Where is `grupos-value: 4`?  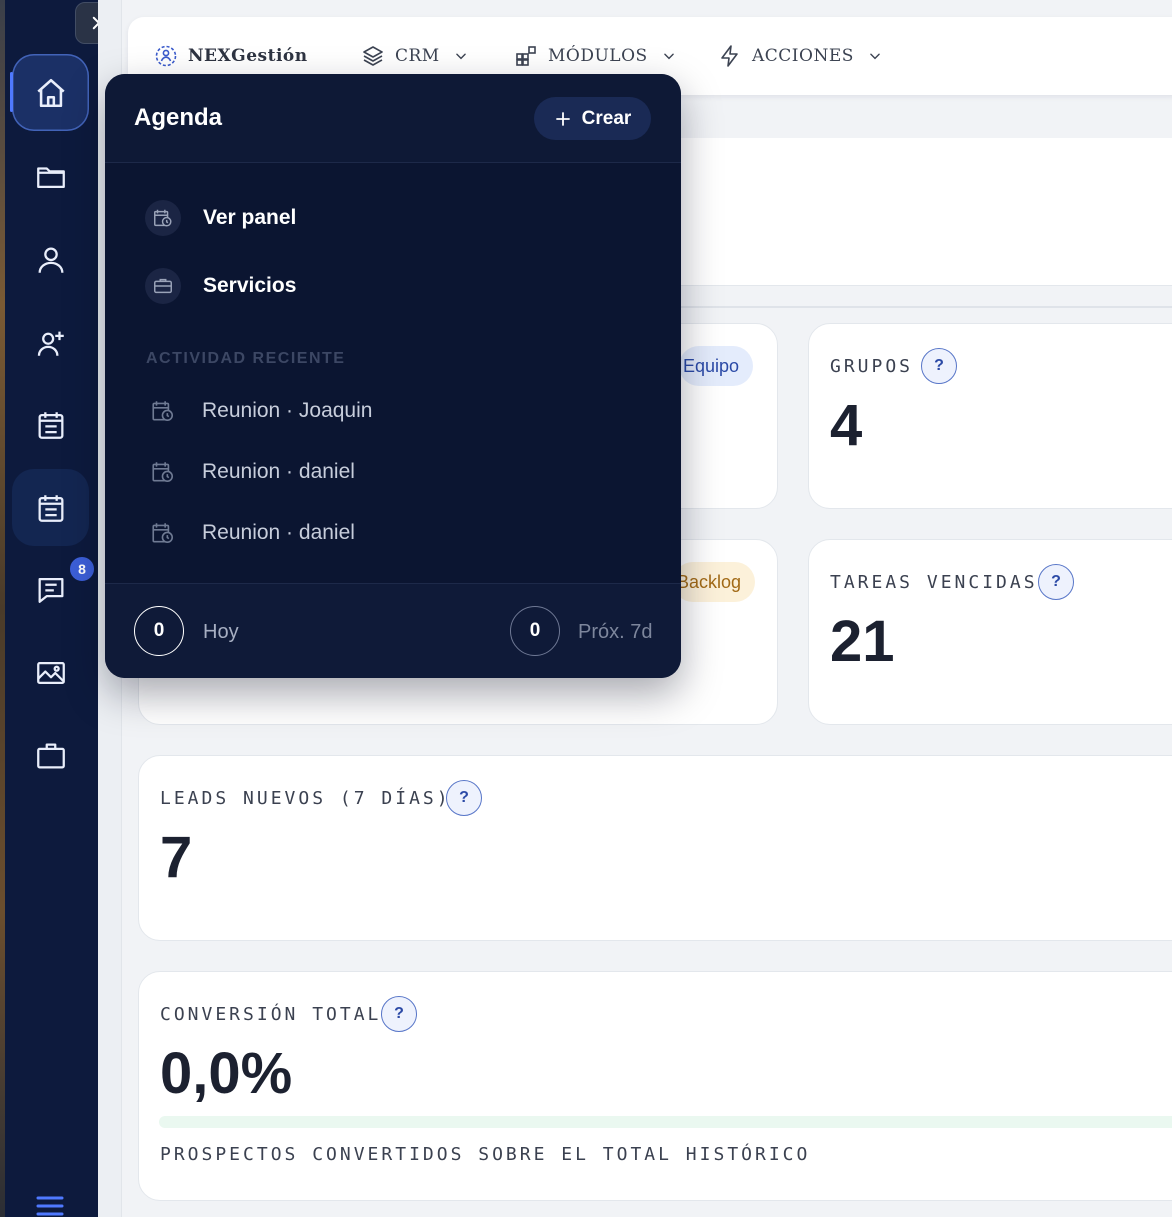 grupos-value: 4 is located at coordinates (846, 425).